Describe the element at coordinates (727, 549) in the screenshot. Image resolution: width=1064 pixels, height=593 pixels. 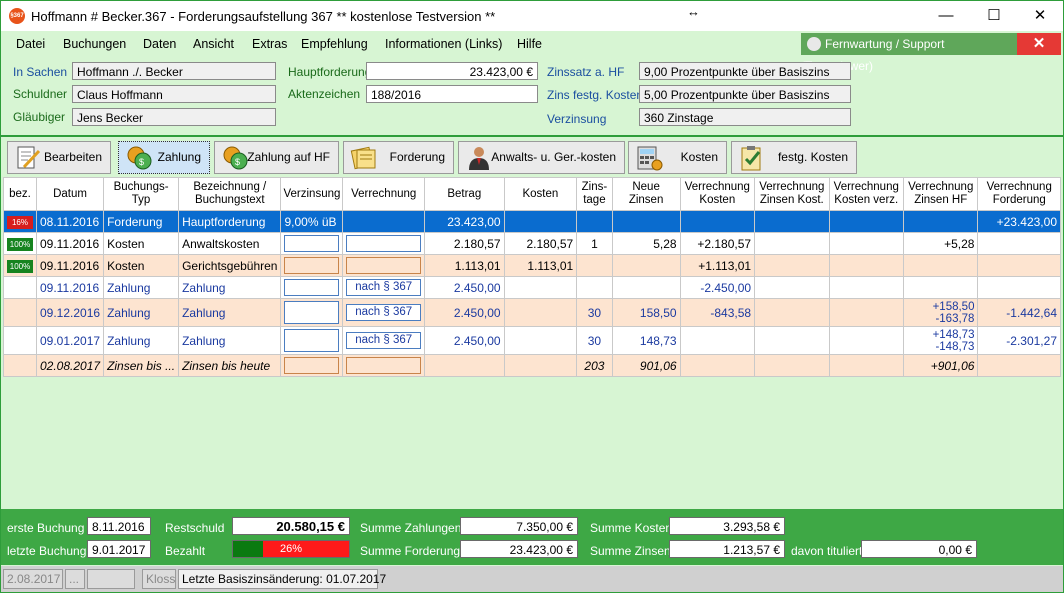
I see `summe-zinsen-field: 1.213,57 €` at that location.